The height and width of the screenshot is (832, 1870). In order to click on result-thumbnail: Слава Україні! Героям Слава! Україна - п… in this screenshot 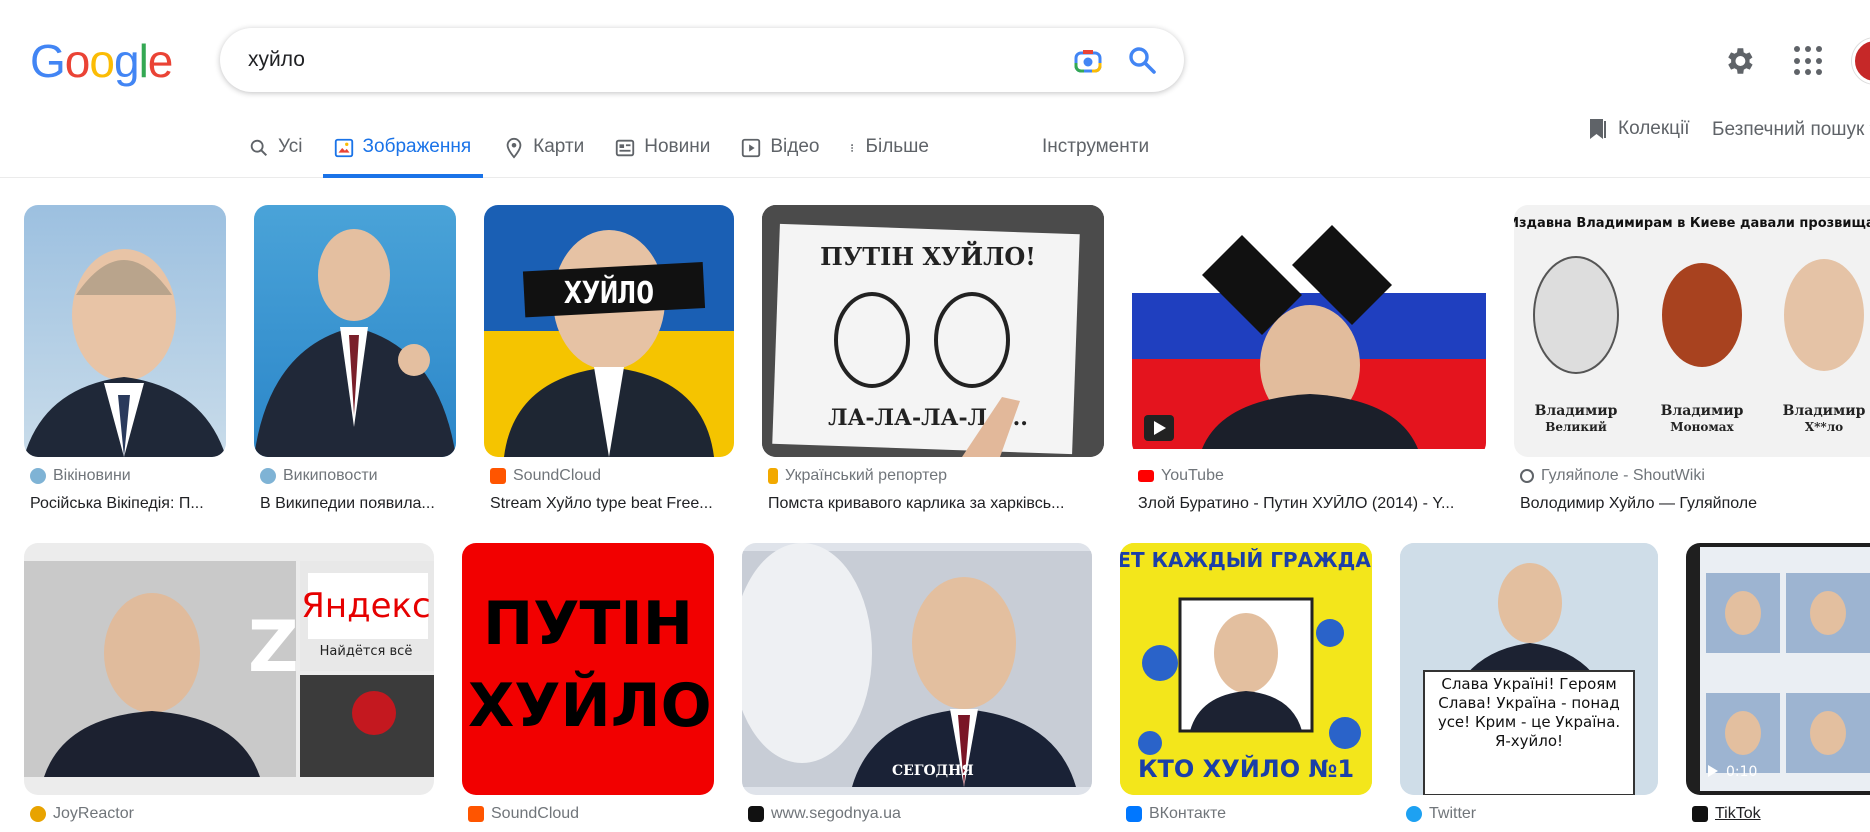, I will do `click(1529, 669)`.